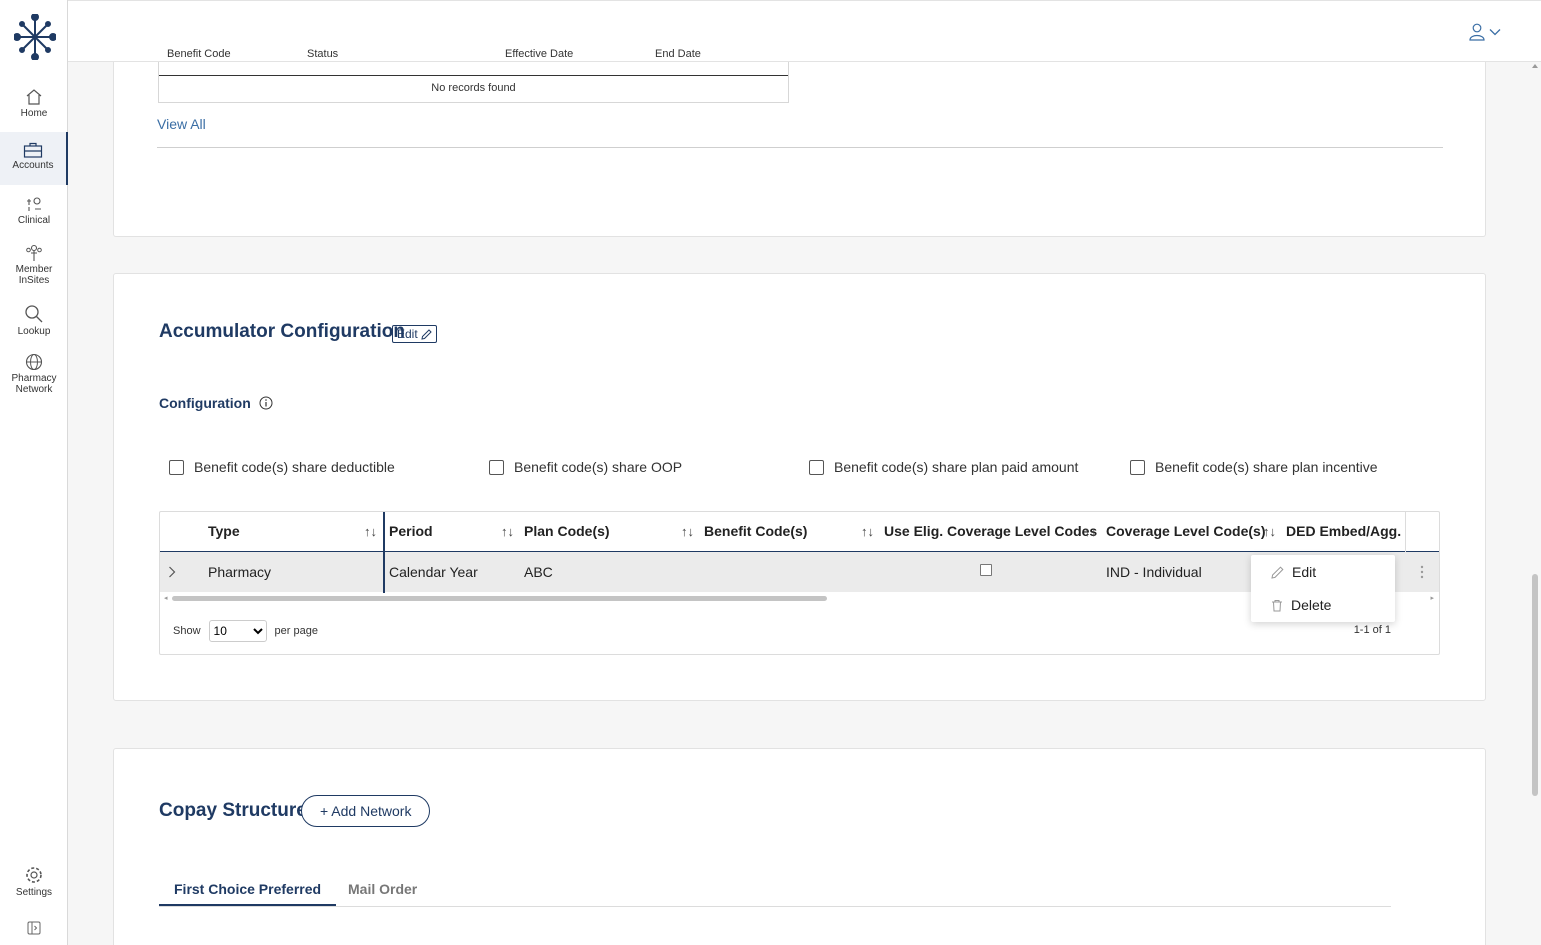 The height and width of the screenshot is (945, 1541). Describe the element at coordinates (956, 467) in the screenshot. I see `checkbox-label: Benefit code(s) share plan paid amount` at that location.